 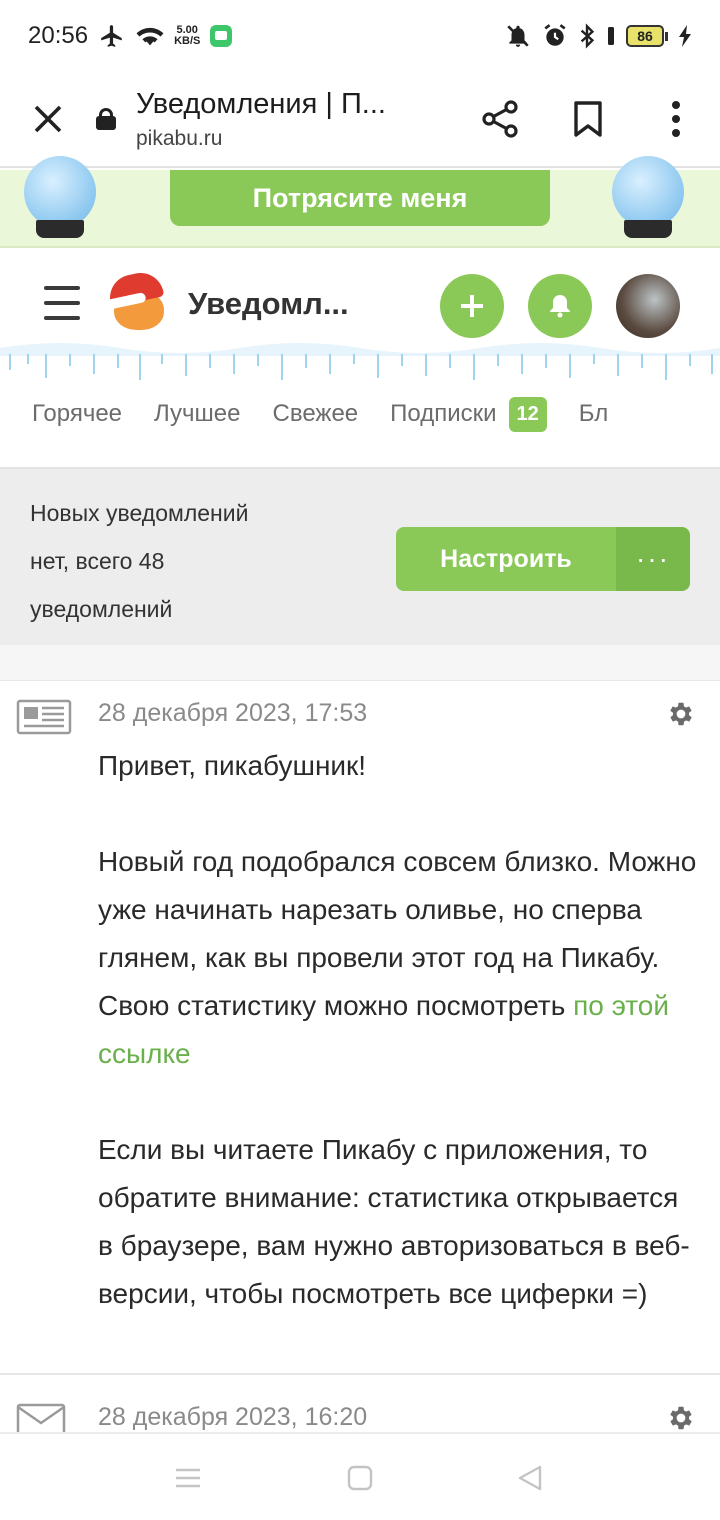 What do you see at coordinates (647, 36) in the screenshot?
I see `battery-icon: 86` at bounding box center [647, 36].